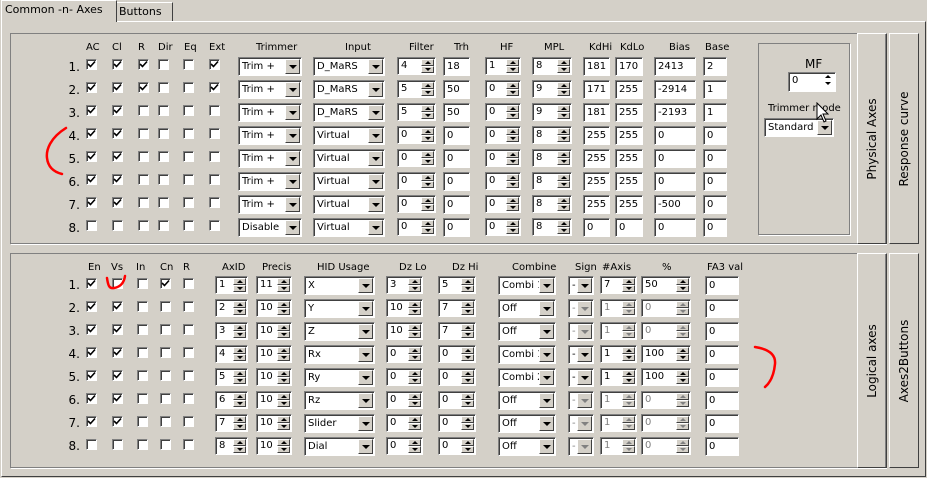  What do you see at coordinates (629, 66) in the screenshot?
I see `kdlo-field: 170` at bounding box center [629, 66].